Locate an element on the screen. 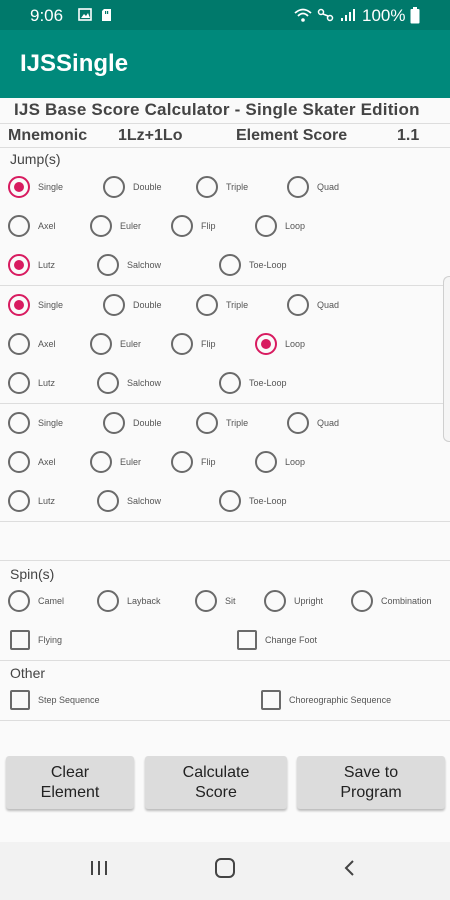 The image size is (450, 900). spin-sit-radio: Sit is located at coordinates (215, 601).